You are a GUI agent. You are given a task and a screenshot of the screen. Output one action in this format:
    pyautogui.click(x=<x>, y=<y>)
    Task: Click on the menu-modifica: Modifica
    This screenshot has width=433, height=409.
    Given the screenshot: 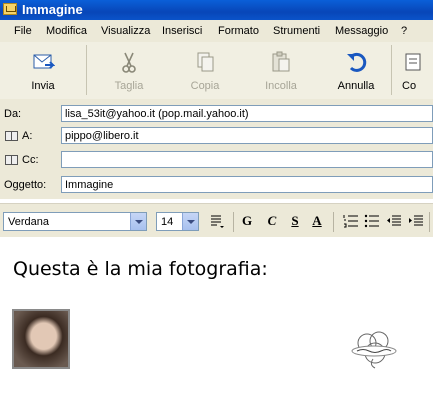 What is the action you would take?
    pyautogui.click(x=66, y=31)
    